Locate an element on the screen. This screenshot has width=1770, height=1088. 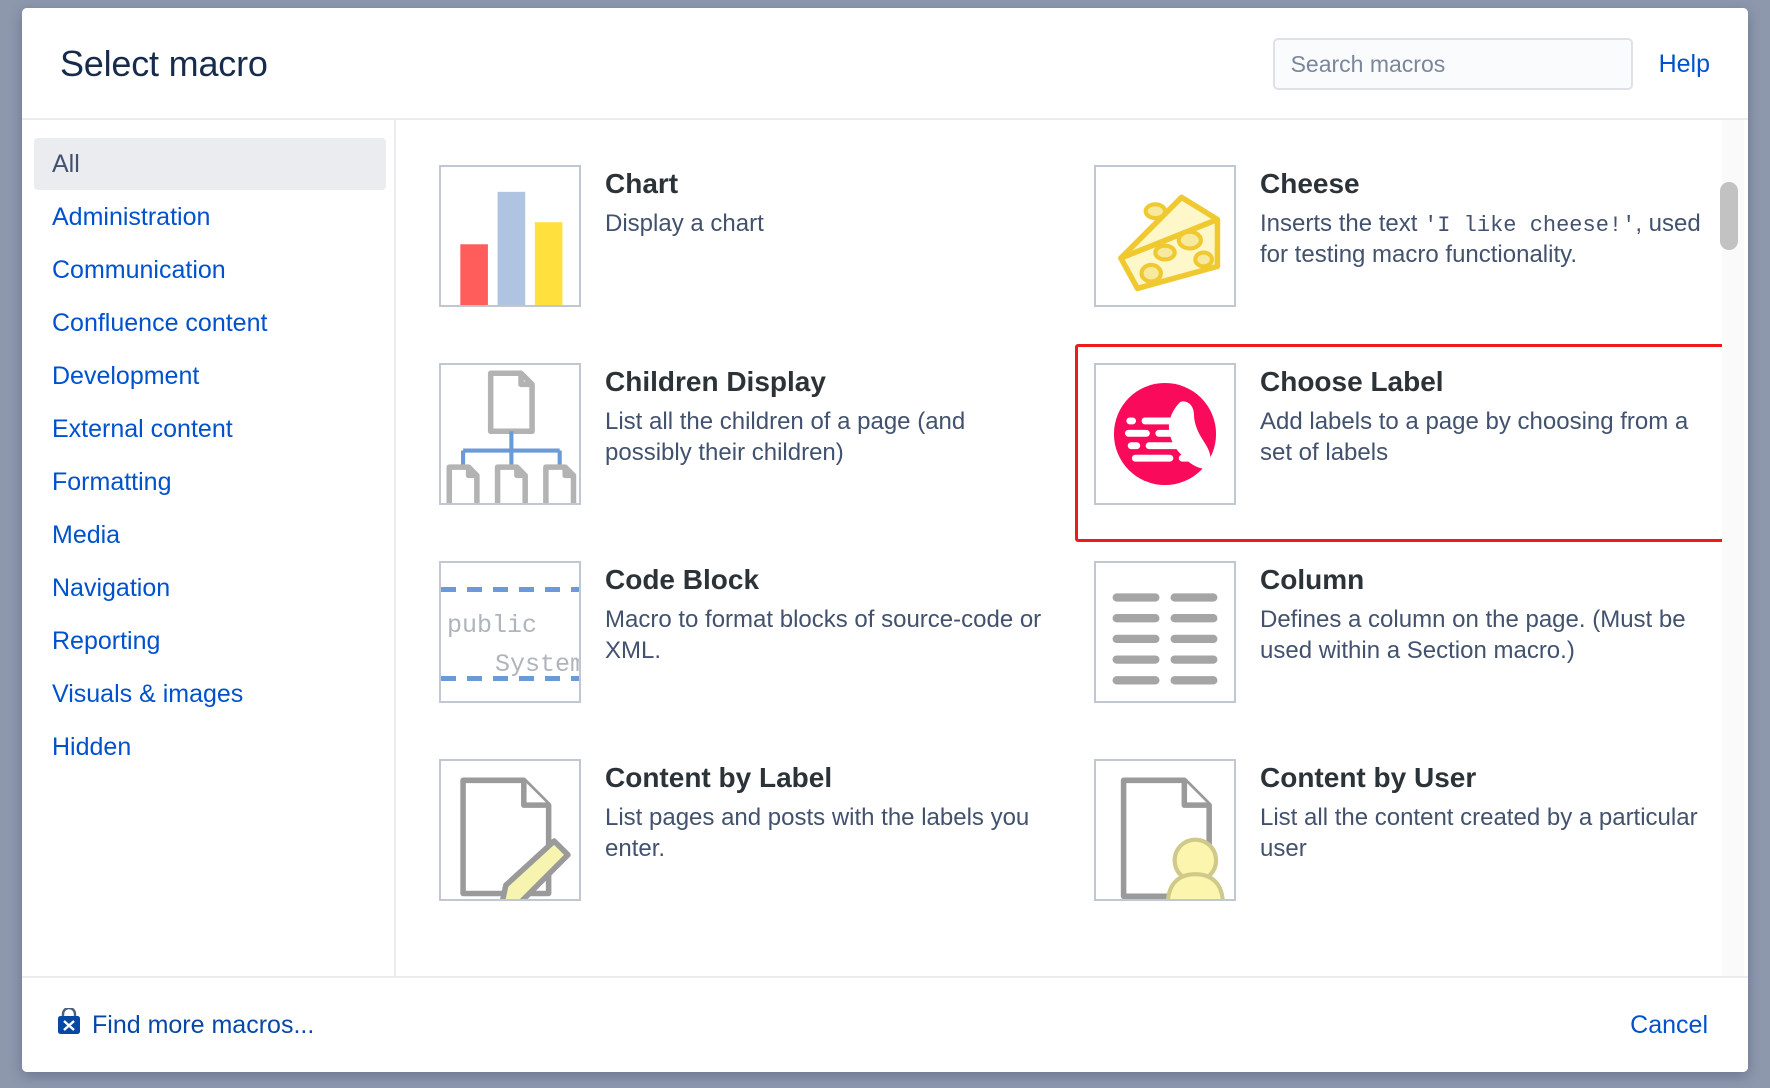
dashed-line-bottom is located at coordinates (510, 678).